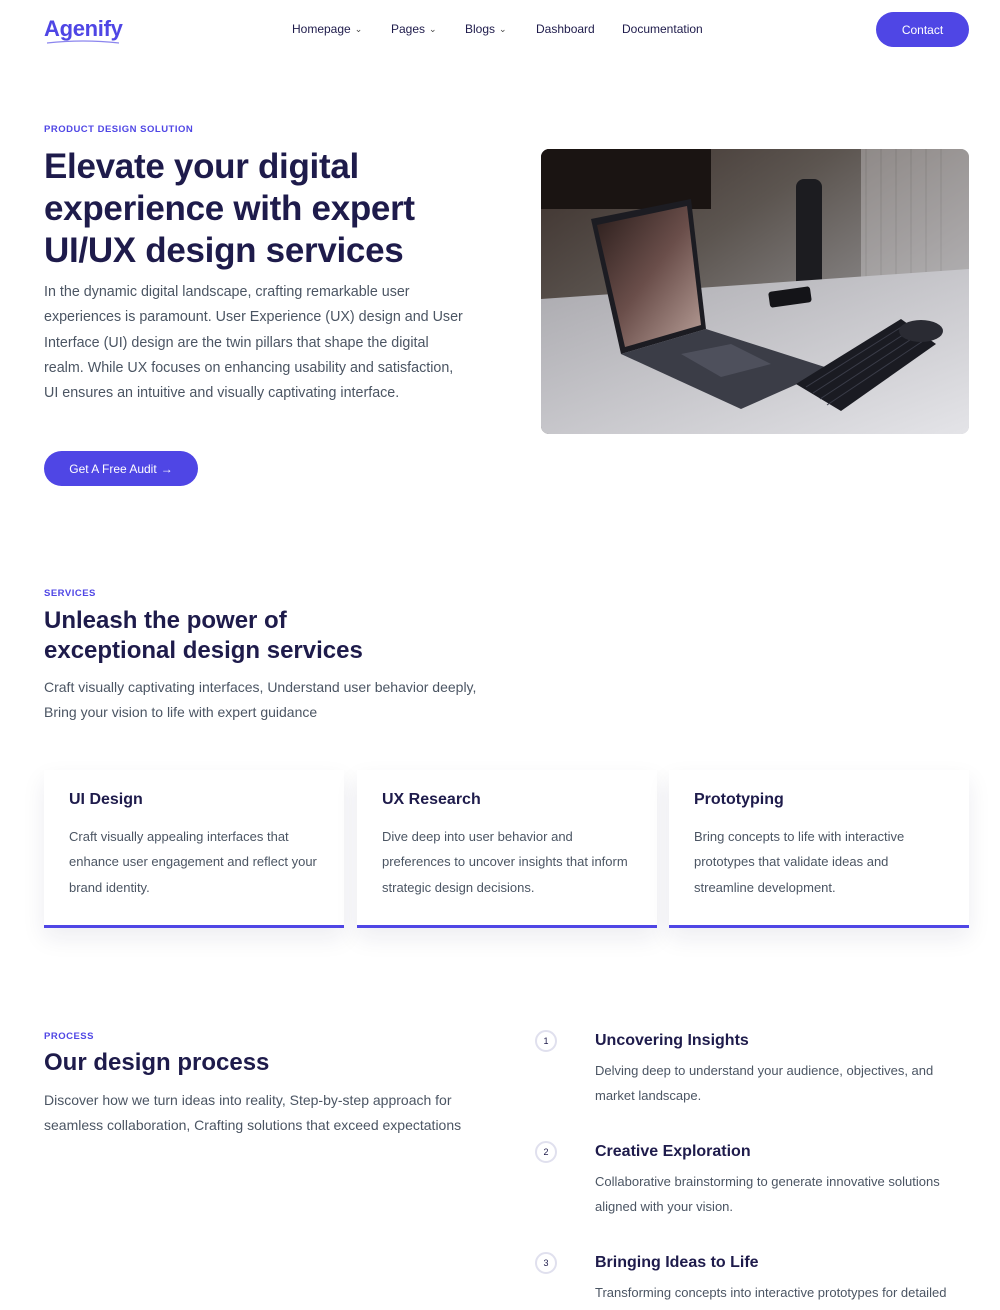  What do you see at coordinates (165, 620) in the screenshot?
I see `services-title-line1: Unleash the power of` at bounding box center [165, 620].